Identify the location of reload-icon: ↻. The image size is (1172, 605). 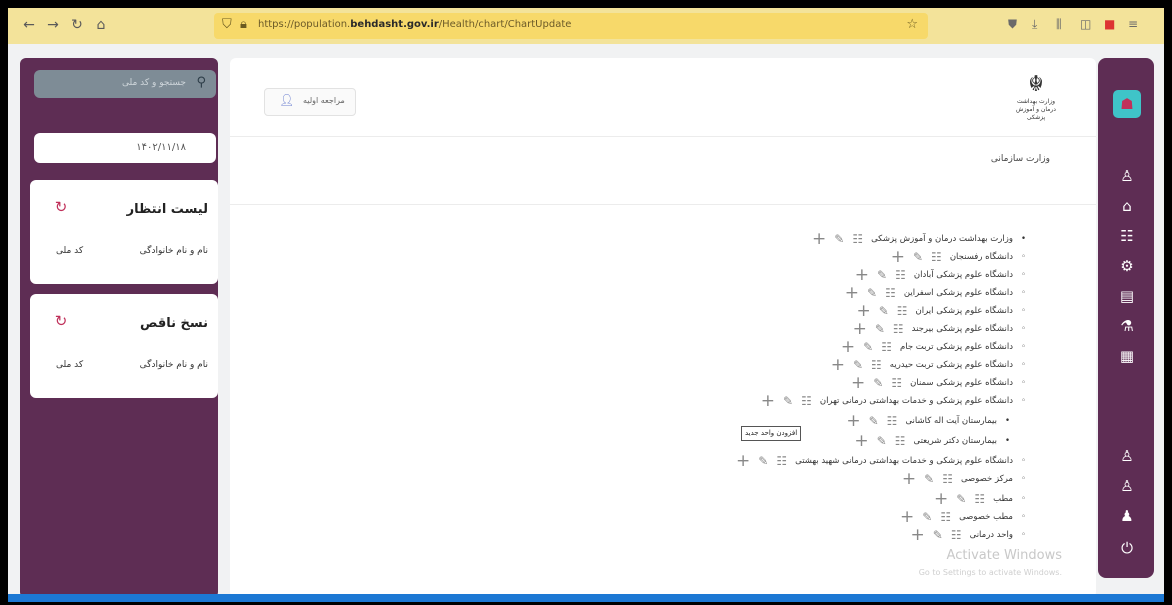
(77, 25).